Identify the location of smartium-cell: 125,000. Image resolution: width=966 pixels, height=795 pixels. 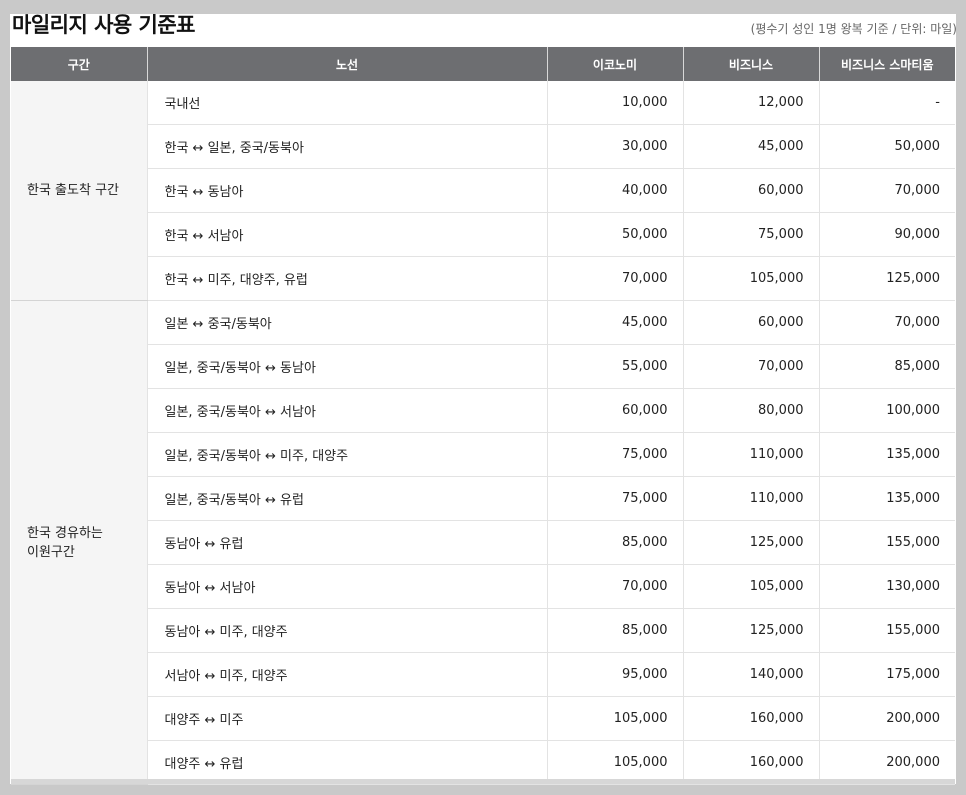
(887, 278).